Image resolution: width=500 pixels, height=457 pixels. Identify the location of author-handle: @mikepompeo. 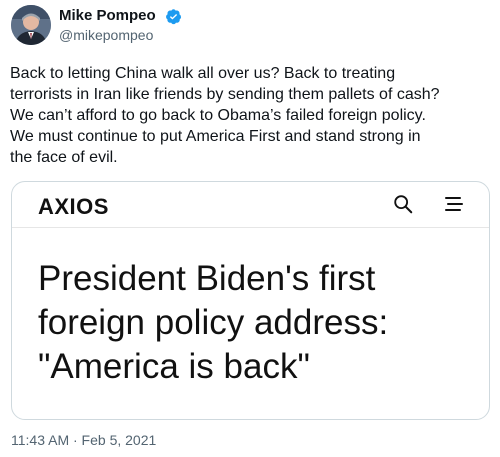
(106, 35).